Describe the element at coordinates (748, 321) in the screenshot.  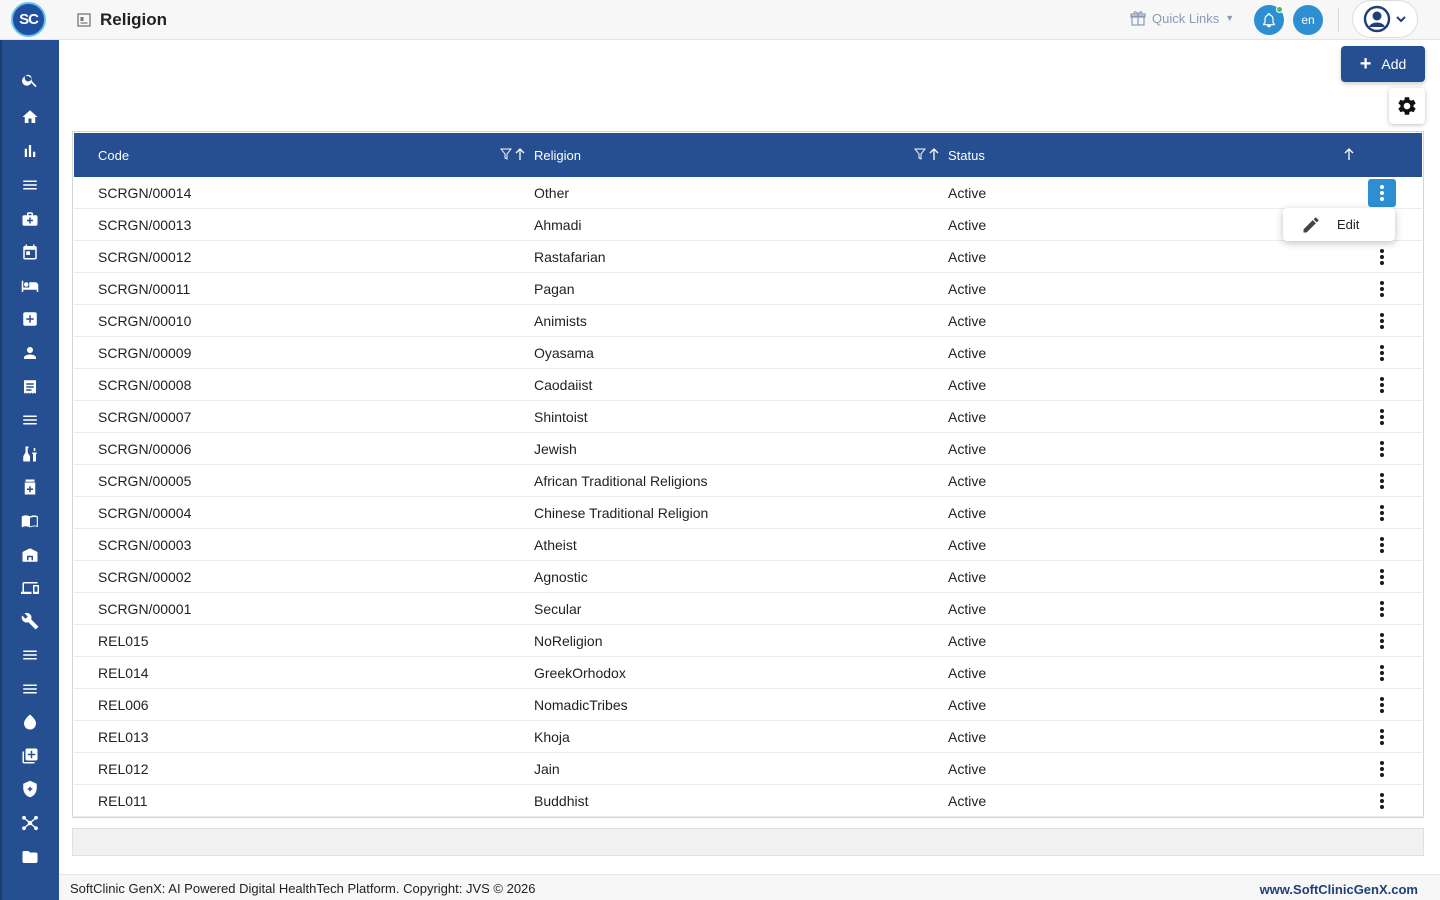
I see `table-row: SCRGN/00010 Animists Active` at that location.